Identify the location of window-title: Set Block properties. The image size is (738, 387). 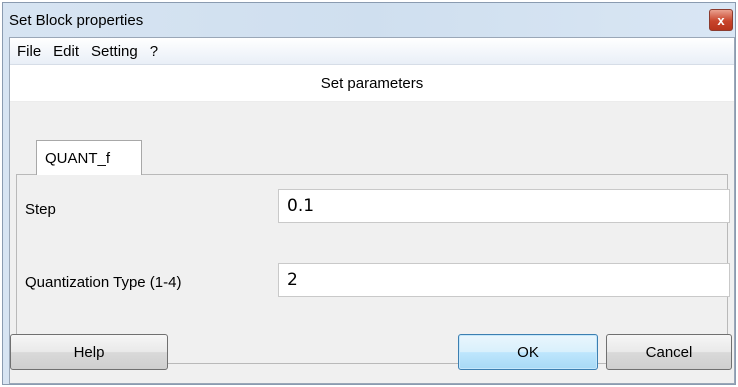
(76, 20).